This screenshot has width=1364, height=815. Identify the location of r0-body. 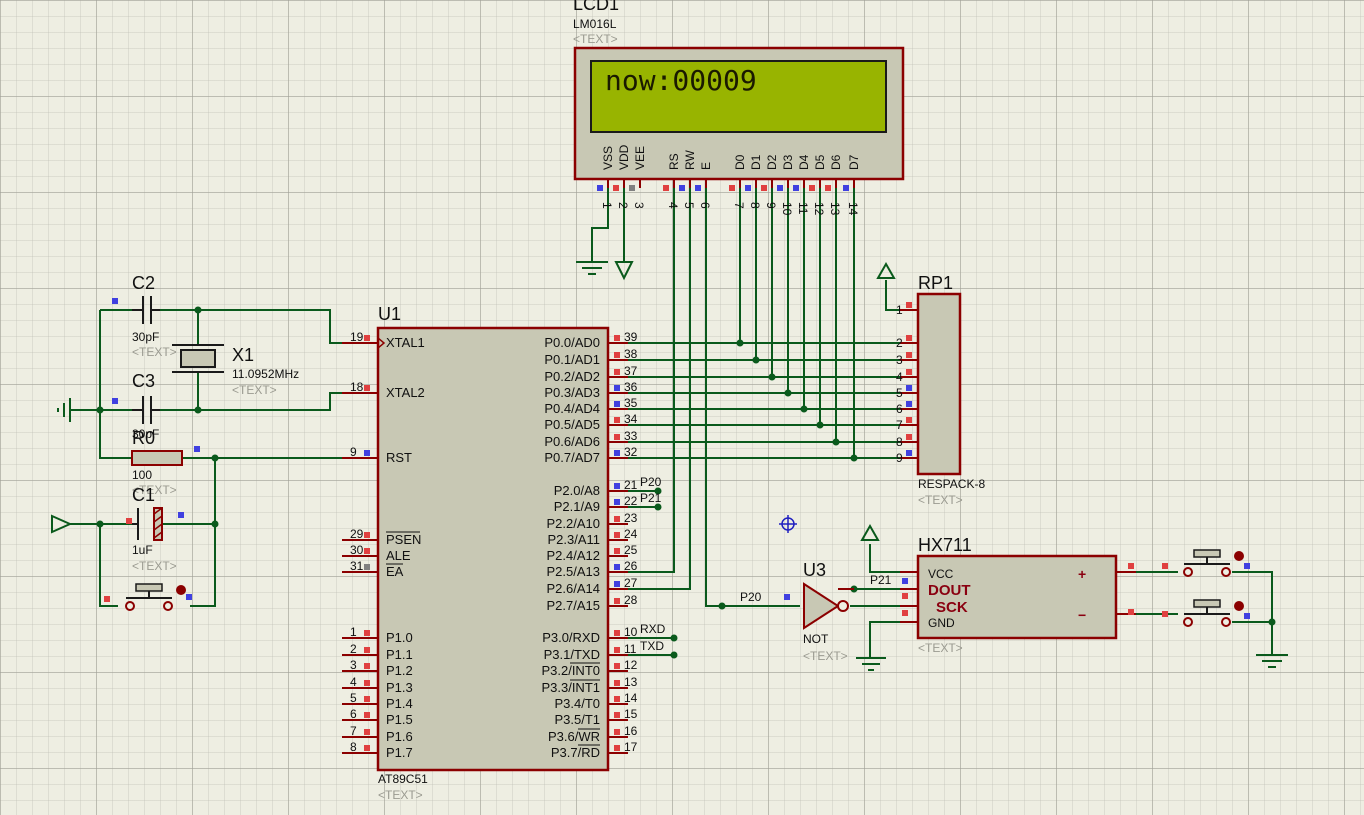
(157, 458).